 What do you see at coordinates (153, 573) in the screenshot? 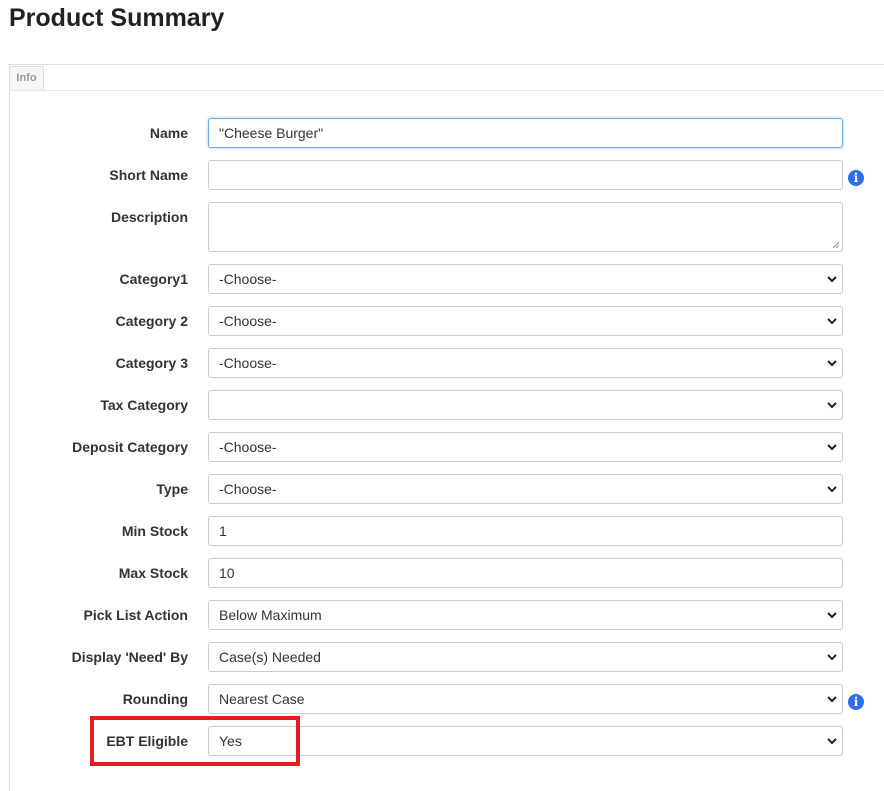
I see `max-stock-label: Max Stock` at bounding box center [153, 573].